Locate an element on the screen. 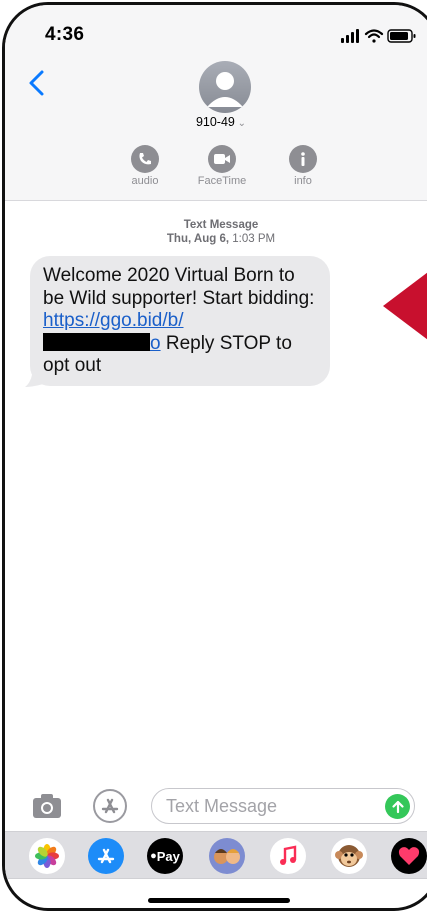 The image size is (427, 913). phone-icon is located at coordinates (145, 159).